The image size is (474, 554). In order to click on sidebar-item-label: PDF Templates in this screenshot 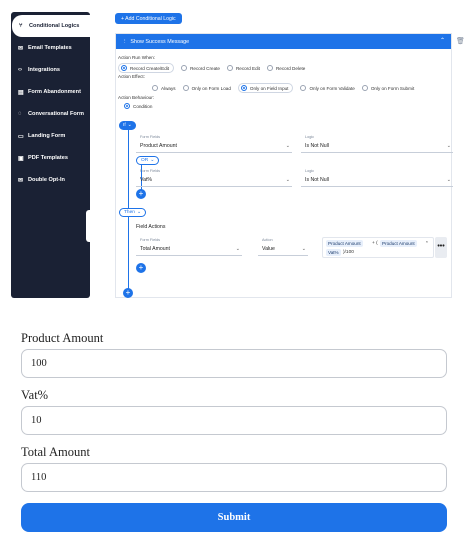, I will do `click(48, 158)`.